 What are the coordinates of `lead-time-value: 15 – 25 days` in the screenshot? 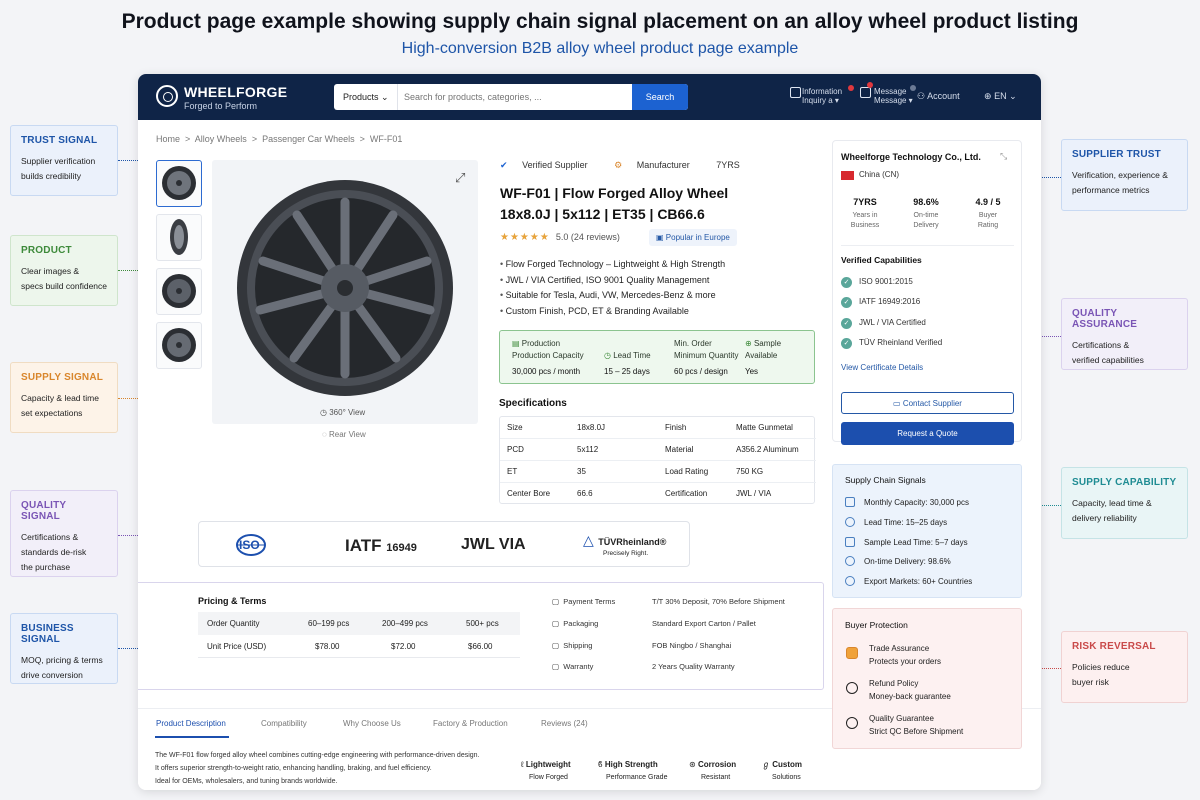 It's located at (627, 371).